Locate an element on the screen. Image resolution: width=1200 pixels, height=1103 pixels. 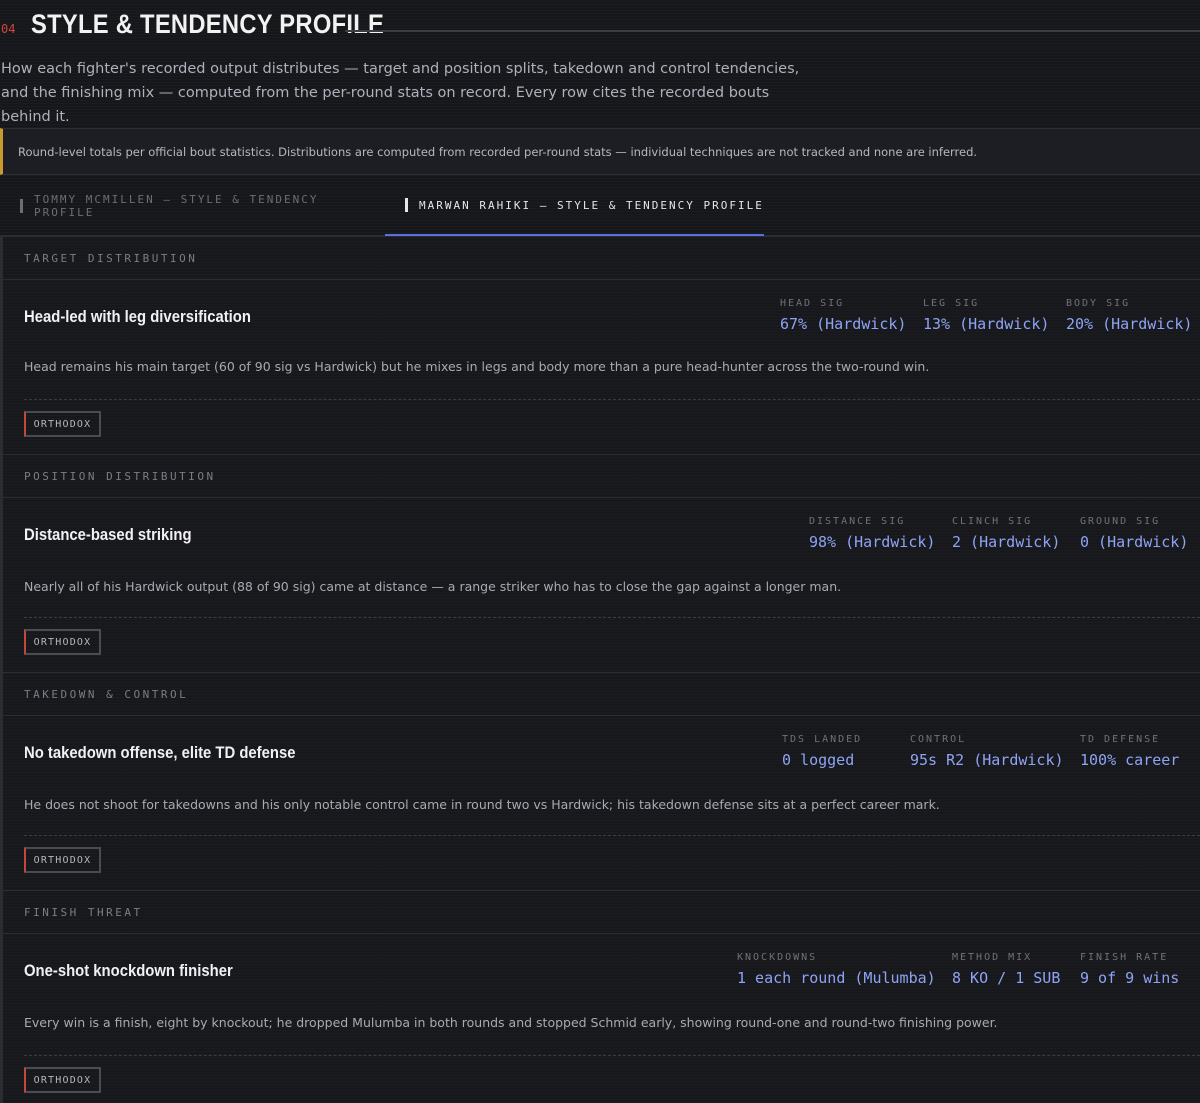
stat-head-sig: HEAD SIG 67% (Hardwick) is located at coordinates (843, 315).